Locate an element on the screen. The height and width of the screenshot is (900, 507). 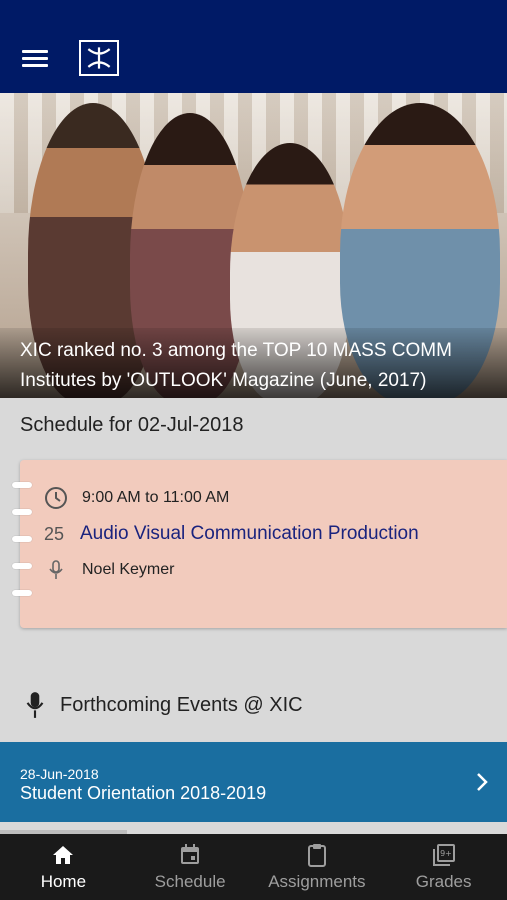
schedule-time: 9:00 AM to 11:00 AM is located at coordinates (156, 497).